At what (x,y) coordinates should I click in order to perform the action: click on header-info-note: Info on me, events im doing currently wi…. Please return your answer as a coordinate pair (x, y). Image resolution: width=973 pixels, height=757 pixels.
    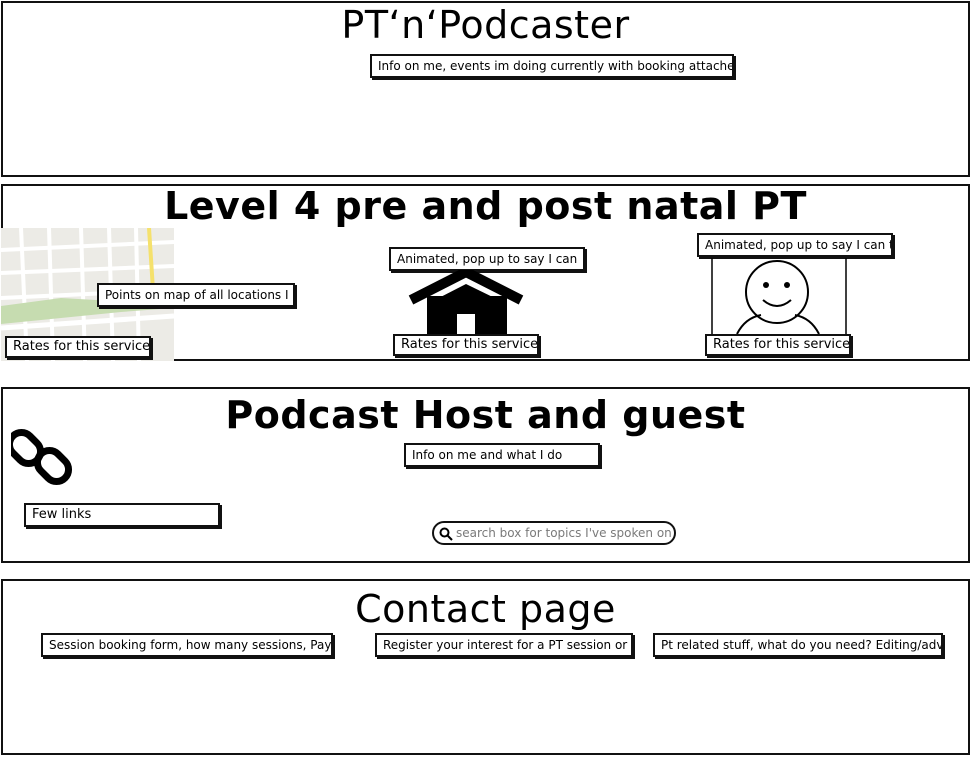
    Looking at the image, I should click on (552, 66).